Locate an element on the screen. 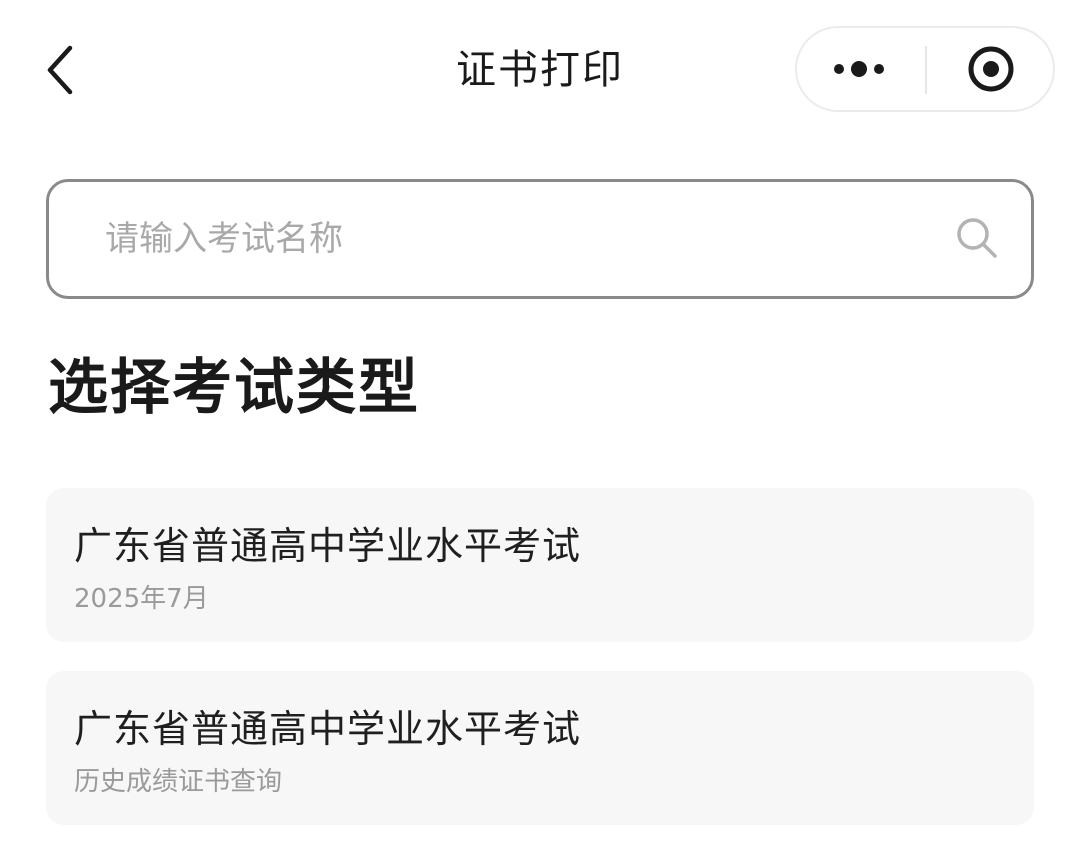  capsule-menu is located at coordinates (925, 69).